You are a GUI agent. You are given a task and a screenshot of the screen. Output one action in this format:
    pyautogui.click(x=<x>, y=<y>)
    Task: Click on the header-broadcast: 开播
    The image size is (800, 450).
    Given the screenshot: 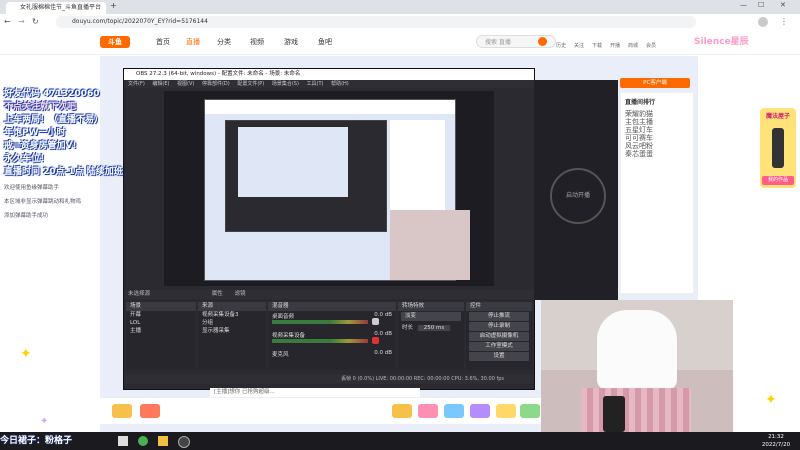 What is the action you would take?
    pyautogui.click(x=615, y=45)
    